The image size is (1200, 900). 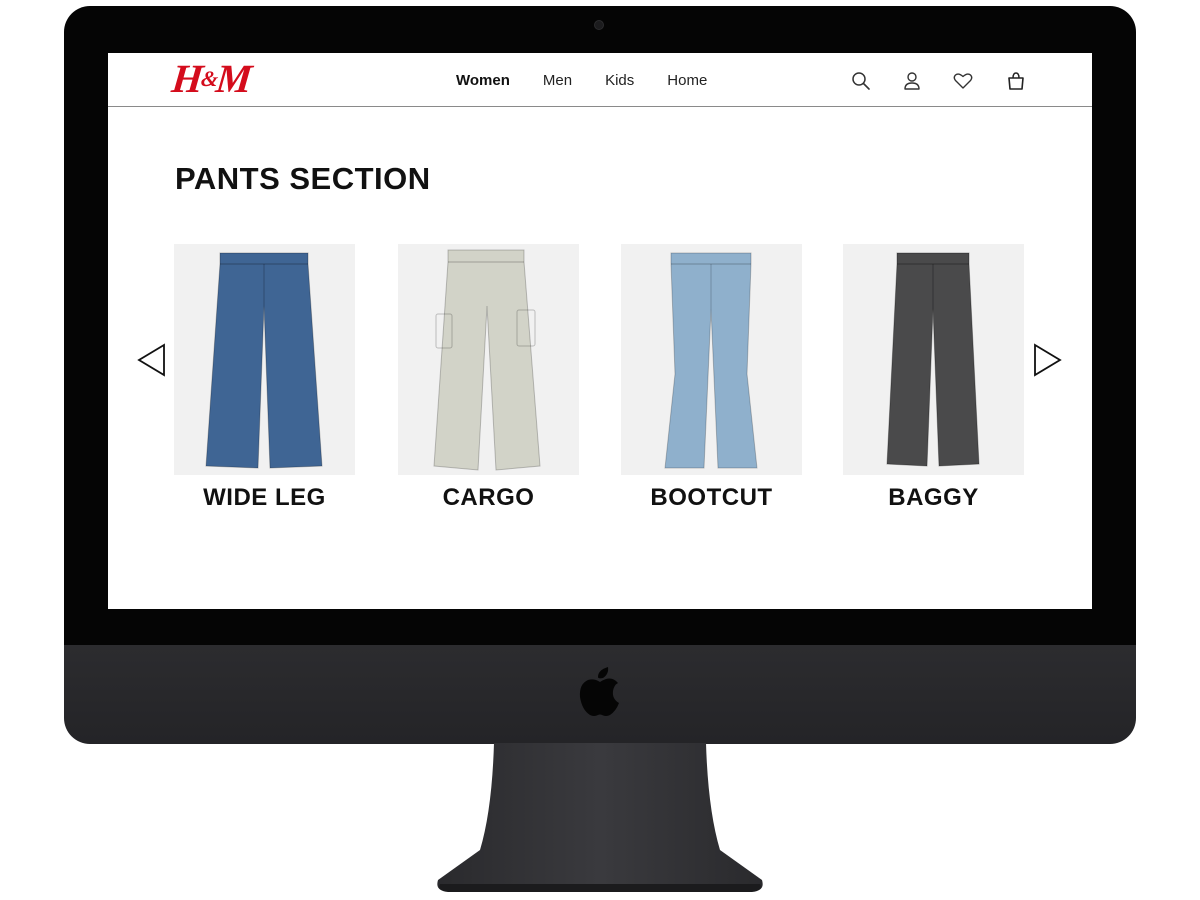 I want to click on triangle-left-icon, so click(x=152, y=360).